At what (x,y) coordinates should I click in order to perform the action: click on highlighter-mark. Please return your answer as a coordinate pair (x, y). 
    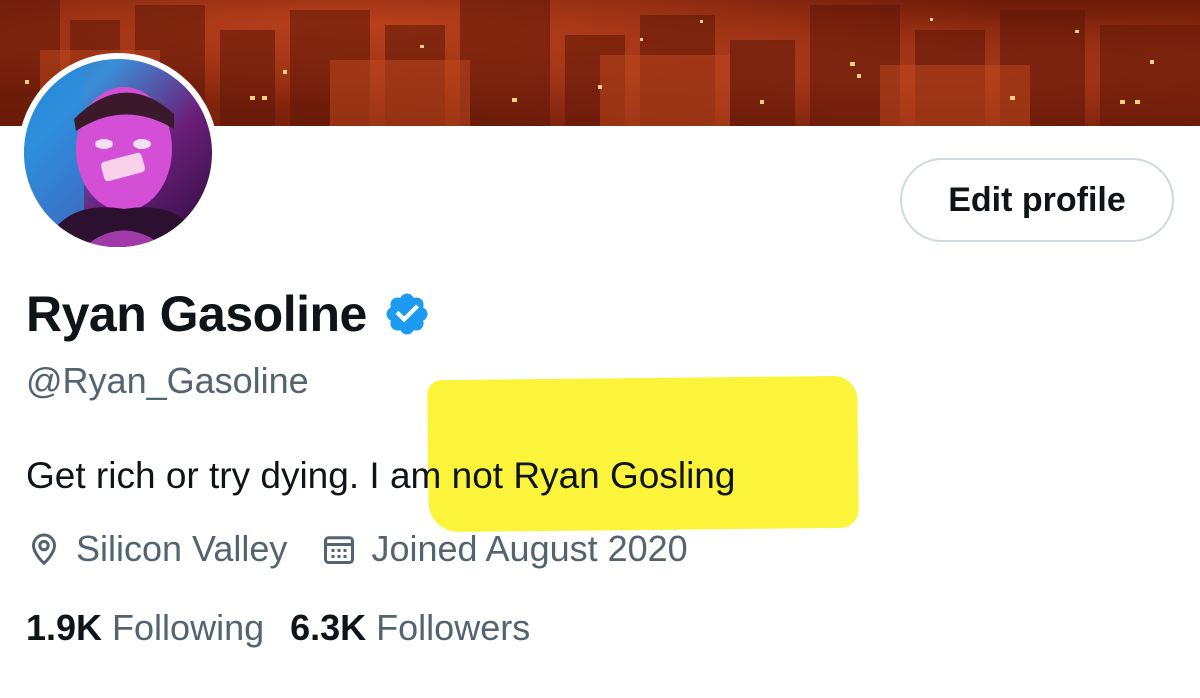
    Looking at the image, I should click on (643, 454).